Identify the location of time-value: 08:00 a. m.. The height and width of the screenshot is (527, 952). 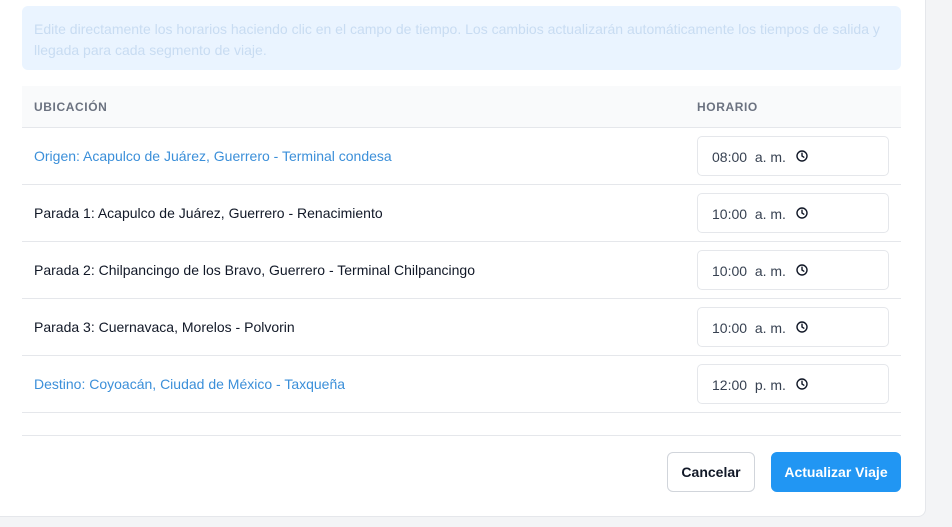
(749, 157).